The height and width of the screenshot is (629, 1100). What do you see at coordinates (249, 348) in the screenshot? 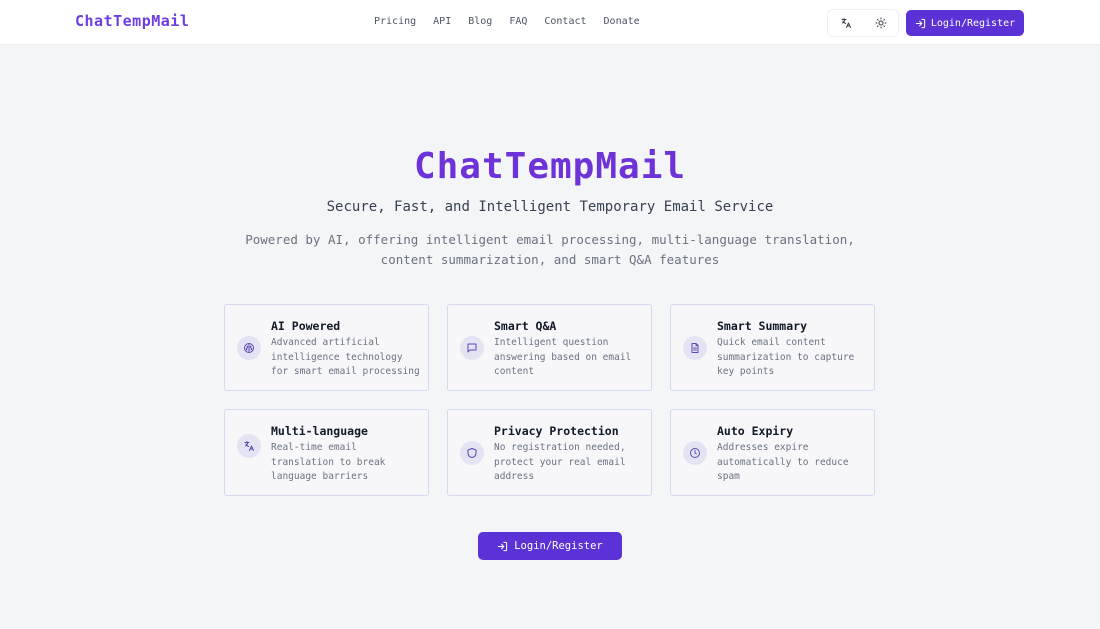
I see `brain-icon` at bounding box center [249, 348].